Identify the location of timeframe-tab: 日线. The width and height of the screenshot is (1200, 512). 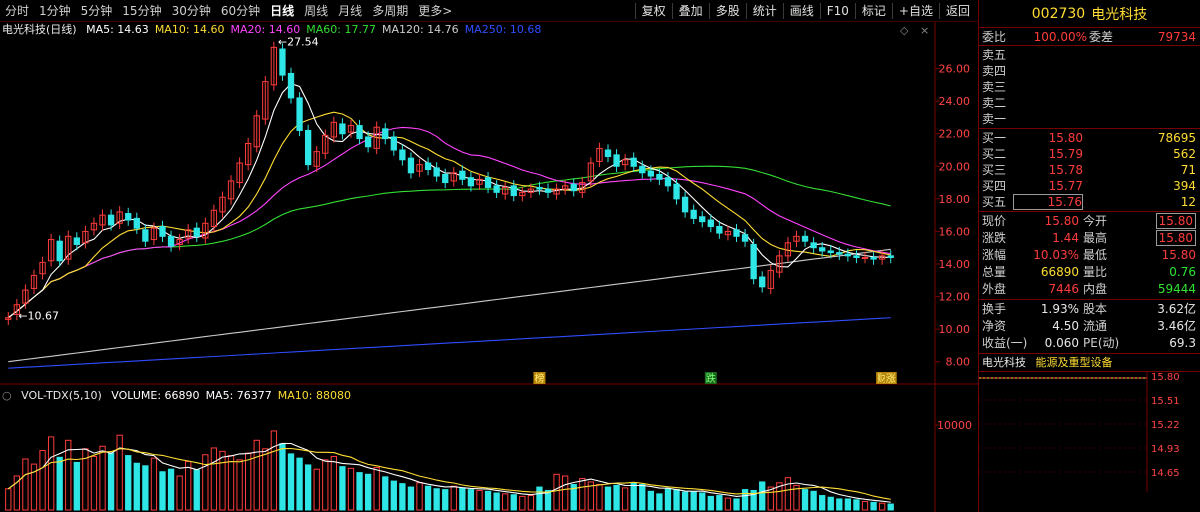
(282, 11).